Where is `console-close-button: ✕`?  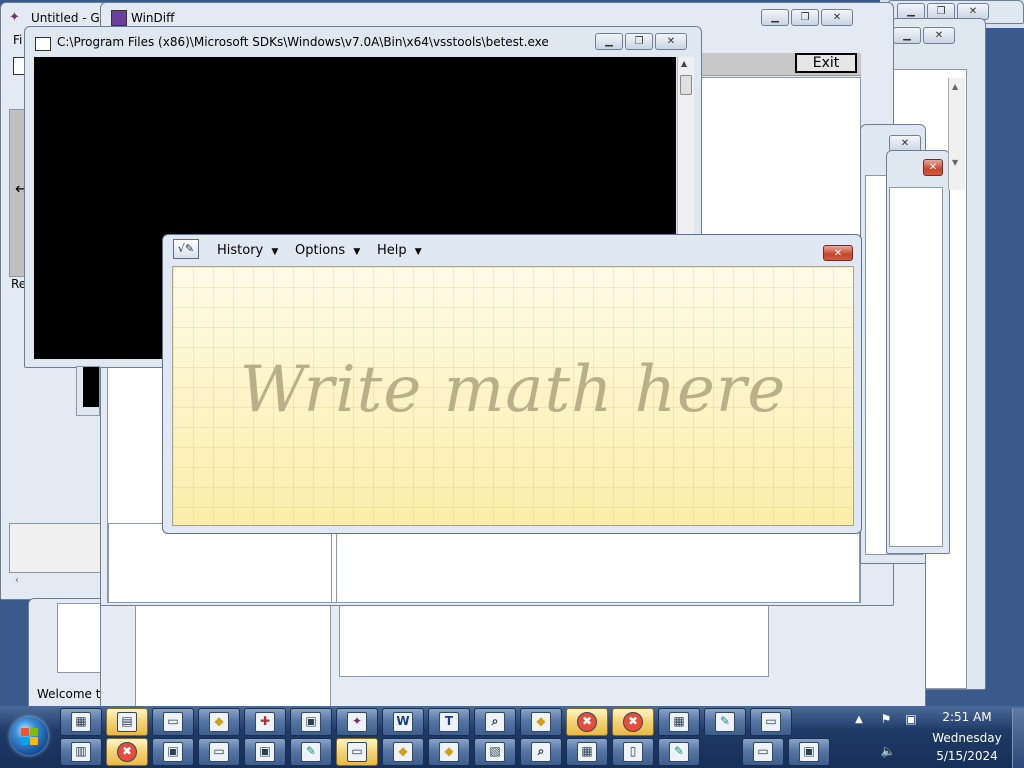
console-close-button: ✕ is located at coordinates (671, 41).